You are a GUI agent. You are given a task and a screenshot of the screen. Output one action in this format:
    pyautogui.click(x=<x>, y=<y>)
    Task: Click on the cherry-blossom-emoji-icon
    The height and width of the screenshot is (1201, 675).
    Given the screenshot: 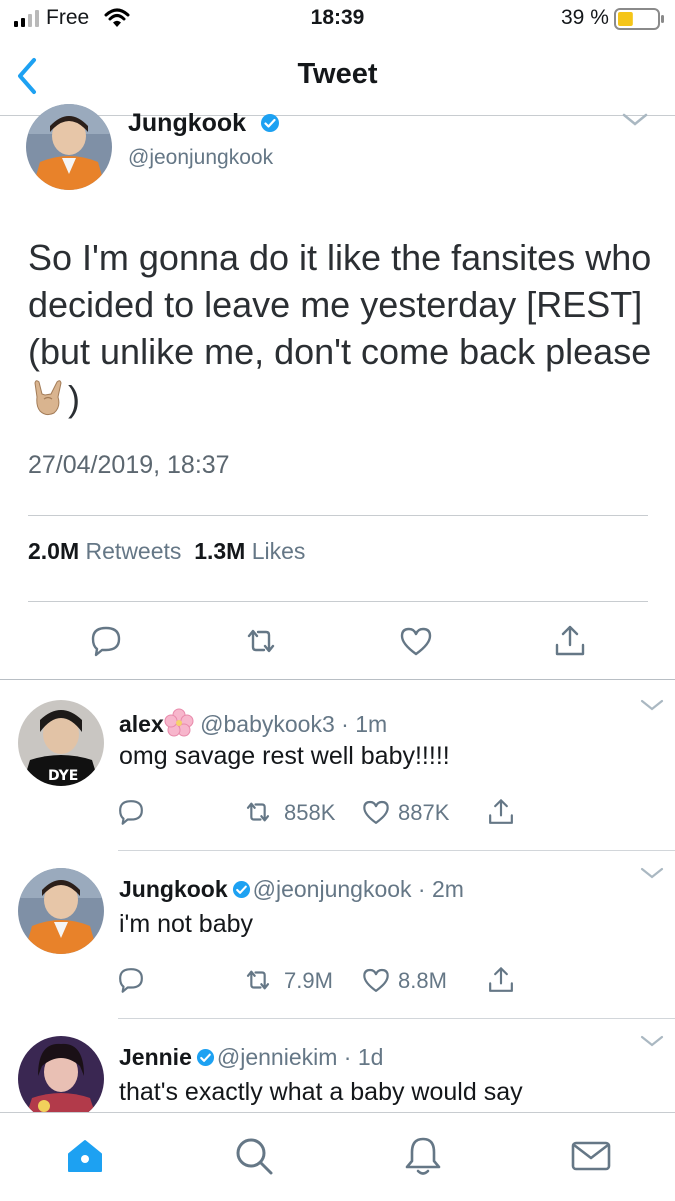 What is the action you would take?
    pyautogui.click(x=179, y=722)
    